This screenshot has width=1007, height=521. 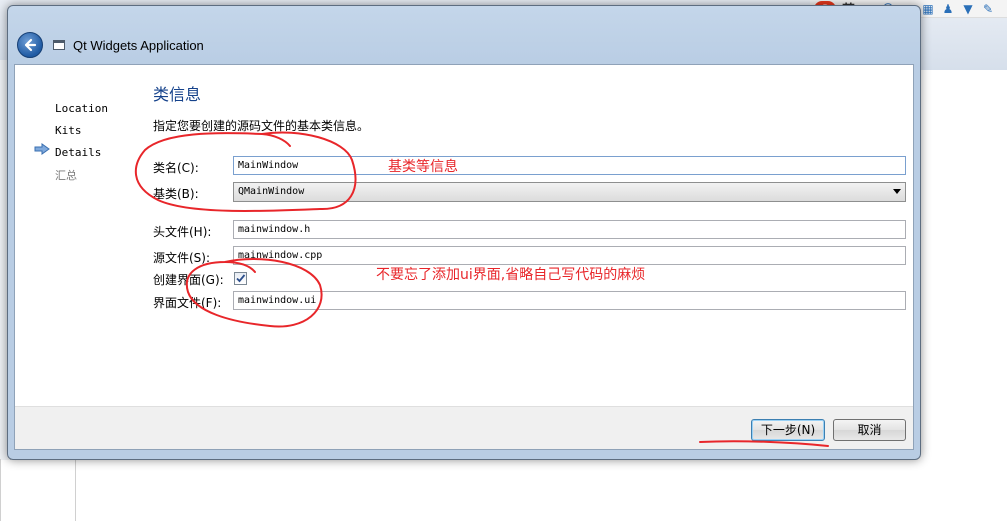 I want to click on header-file-input: mainwindow.h, so click(x=569, y=229).